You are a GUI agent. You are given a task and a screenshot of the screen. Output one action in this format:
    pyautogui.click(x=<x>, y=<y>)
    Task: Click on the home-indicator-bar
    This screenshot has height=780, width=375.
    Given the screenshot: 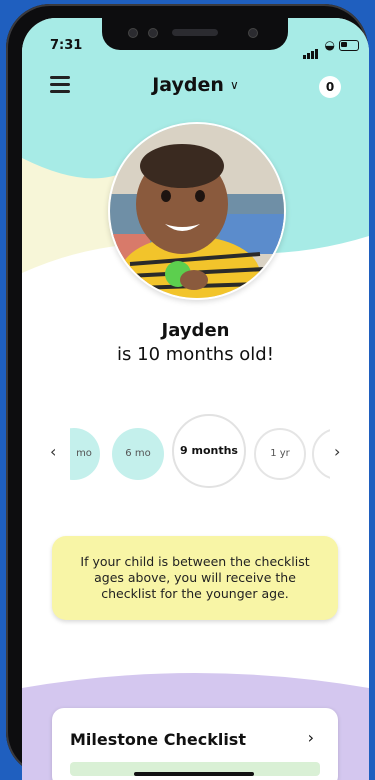 What is the action you would take?
    pyautogui.click(x=194, y=774)
    